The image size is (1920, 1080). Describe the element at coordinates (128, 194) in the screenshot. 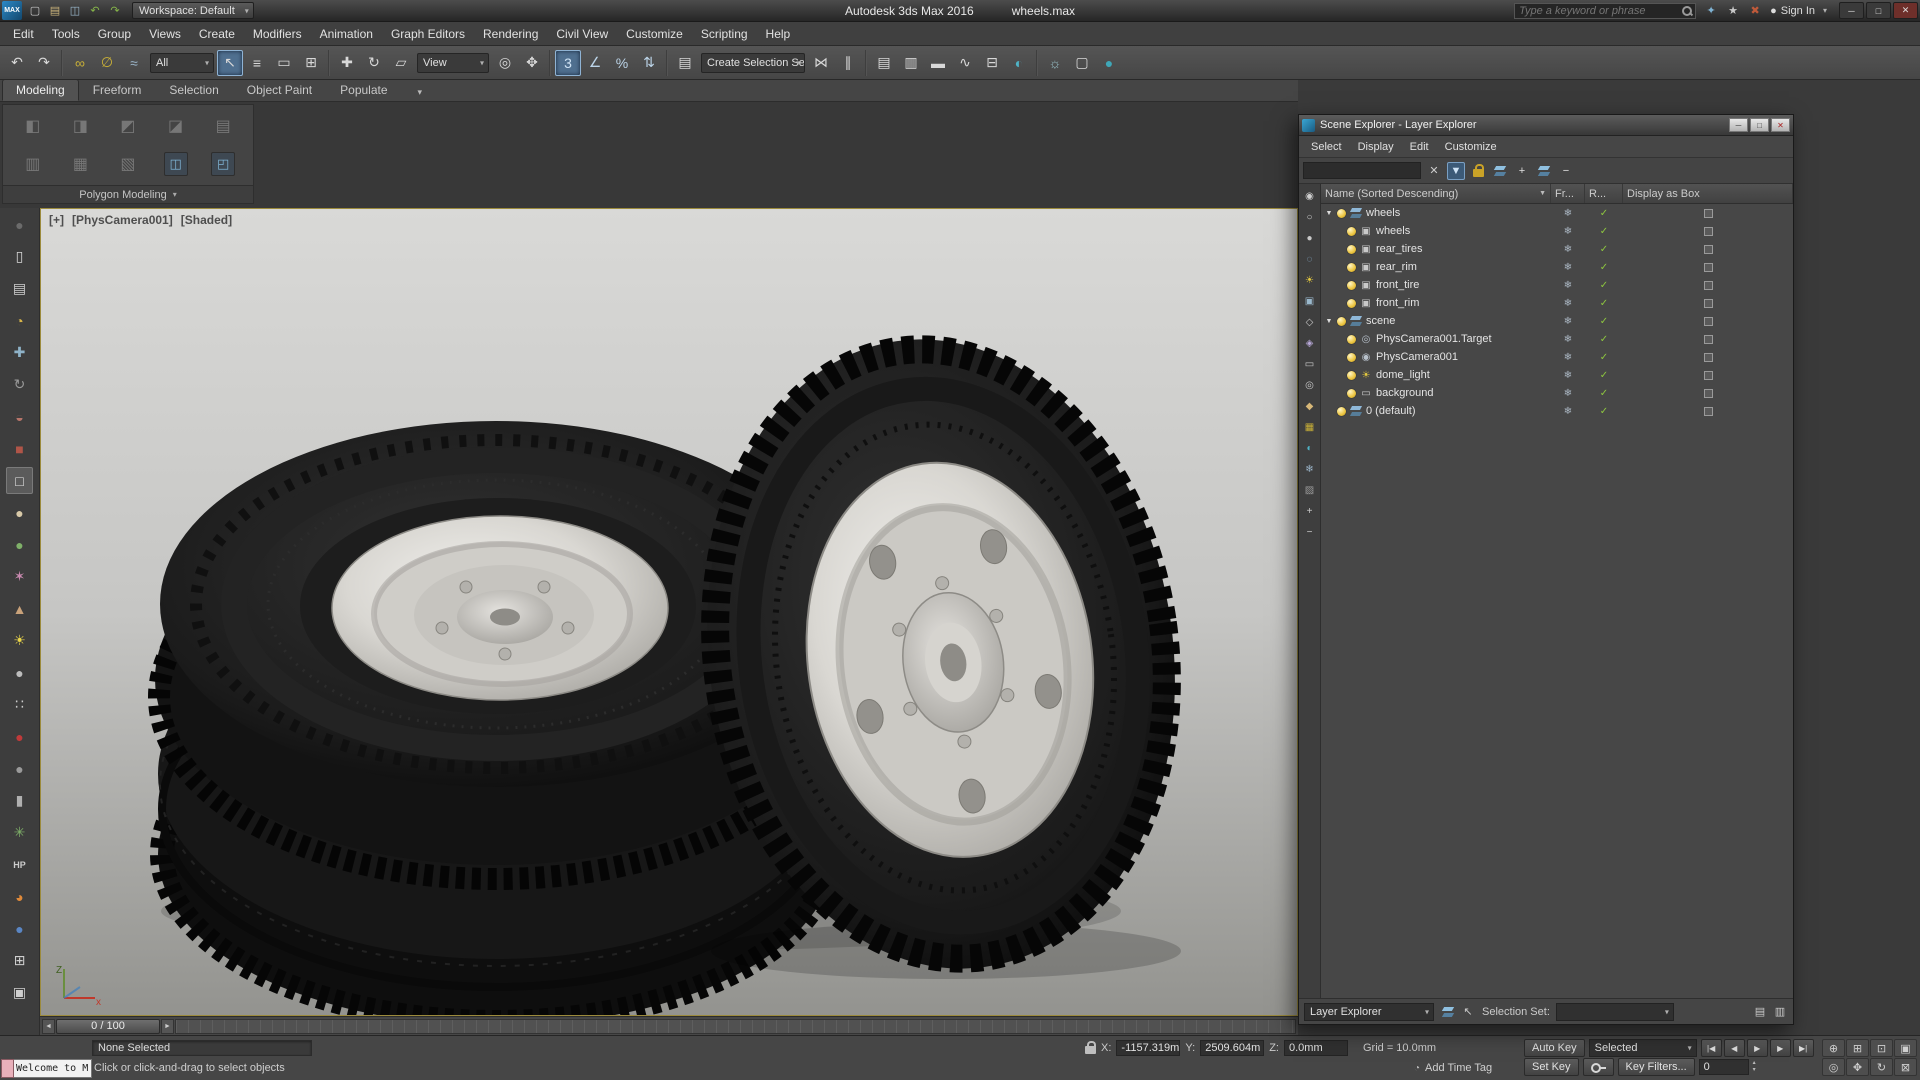

I see `polygon-modeling-panel-label: Polygon Modeling ▾` at that location.